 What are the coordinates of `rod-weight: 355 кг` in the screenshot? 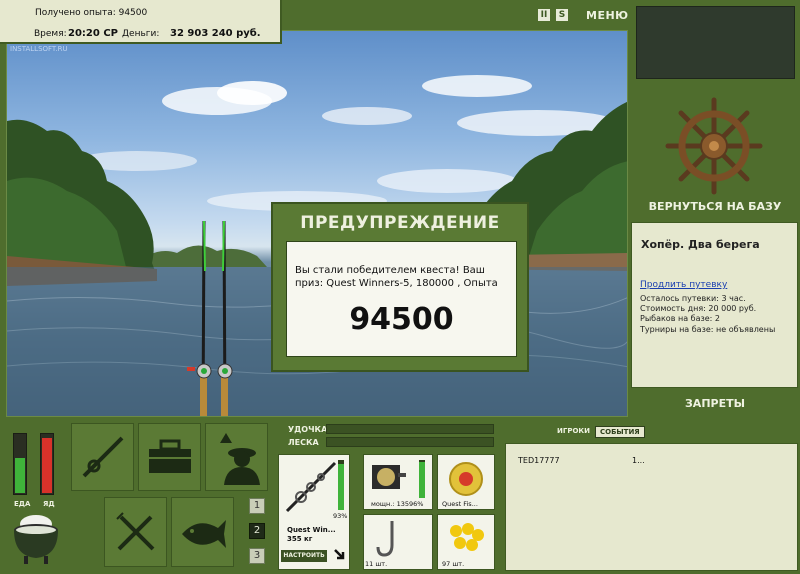 It's located at (300, 539).